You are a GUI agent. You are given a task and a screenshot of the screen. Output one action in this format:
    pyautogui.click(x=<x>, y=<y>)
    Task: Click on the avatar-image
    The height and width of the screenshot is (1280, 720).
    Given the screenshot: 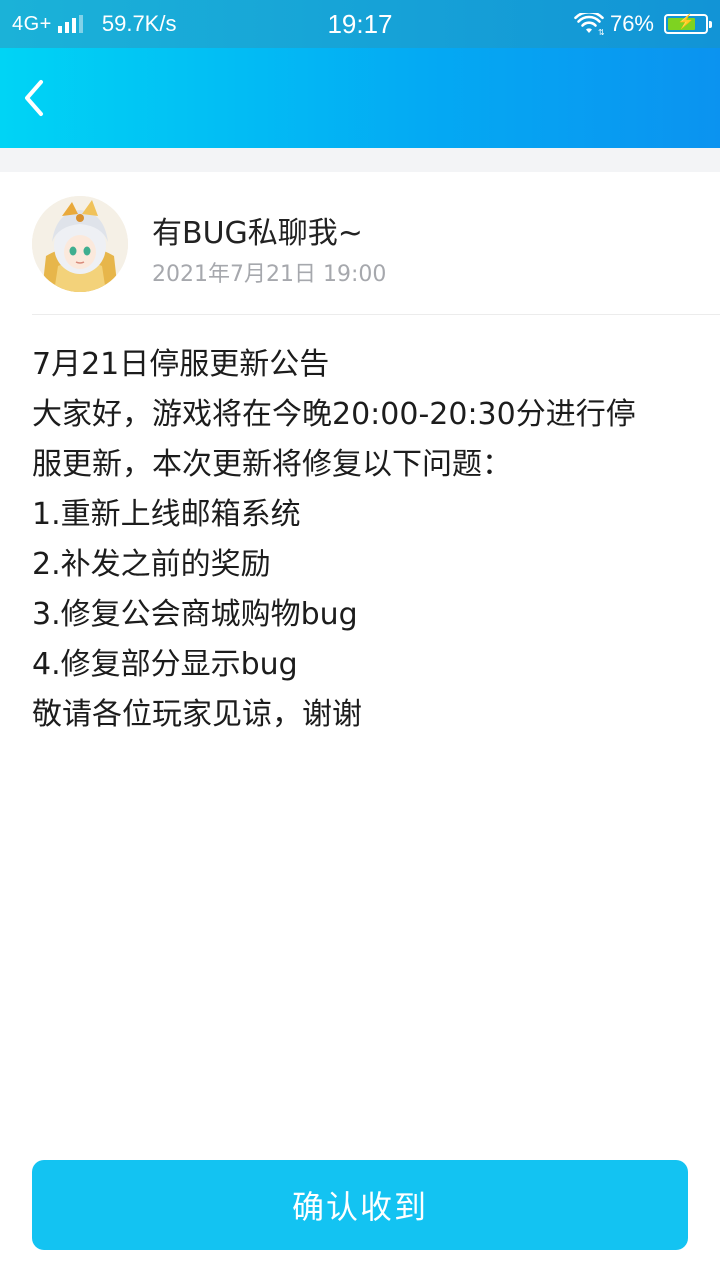 What is the action you would take?
    pyautogui.click(x=80, y=244)
    